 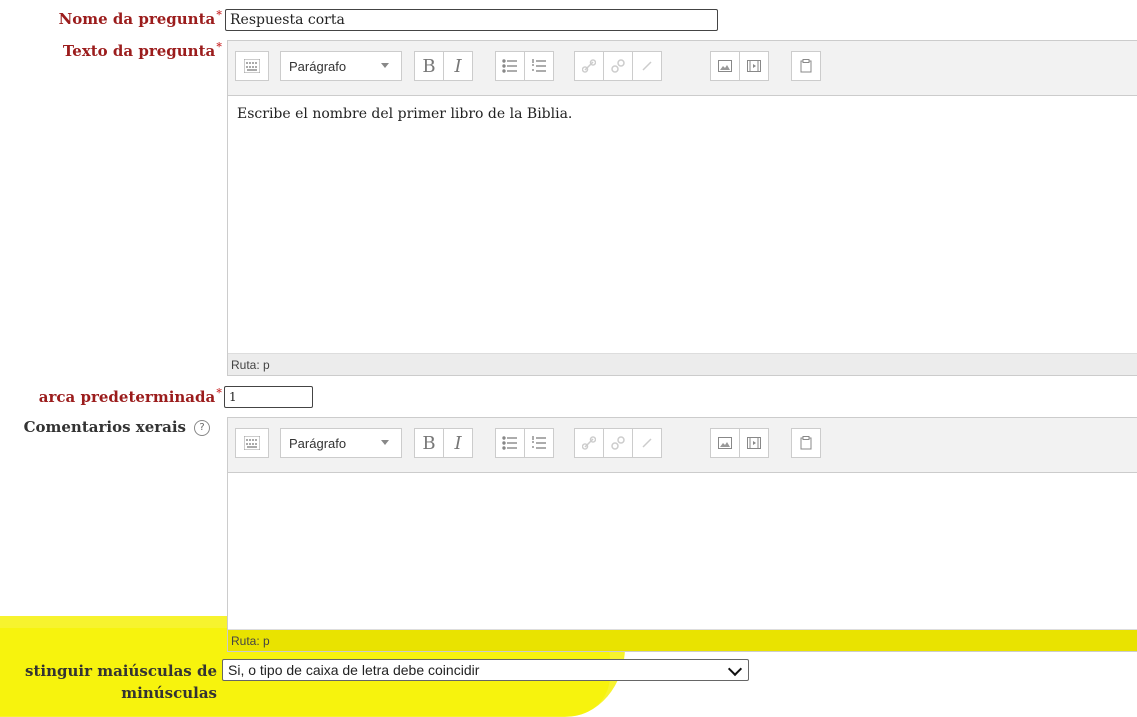 What do you see at coordinates (682, 483) in the screenshot?
I see `general-feedback-content` at bounding box center [682, 483].